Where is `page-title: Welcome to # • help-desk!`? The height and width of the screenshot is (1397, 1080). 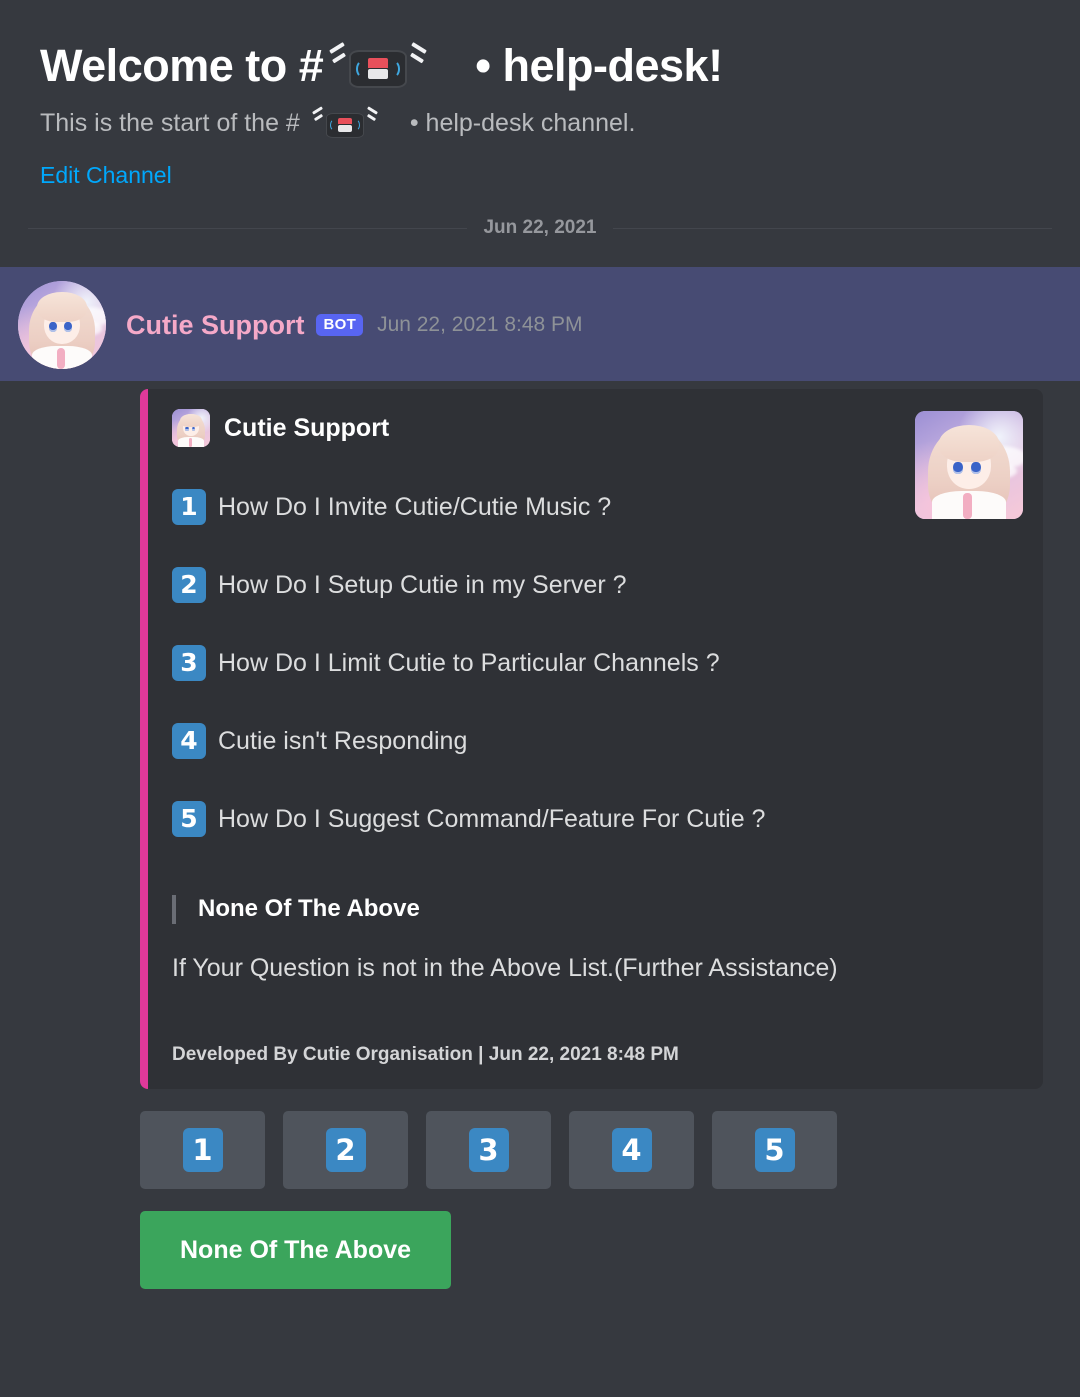
page-title: Welcome to # • help-desk! is located at coordinates (540, 66).